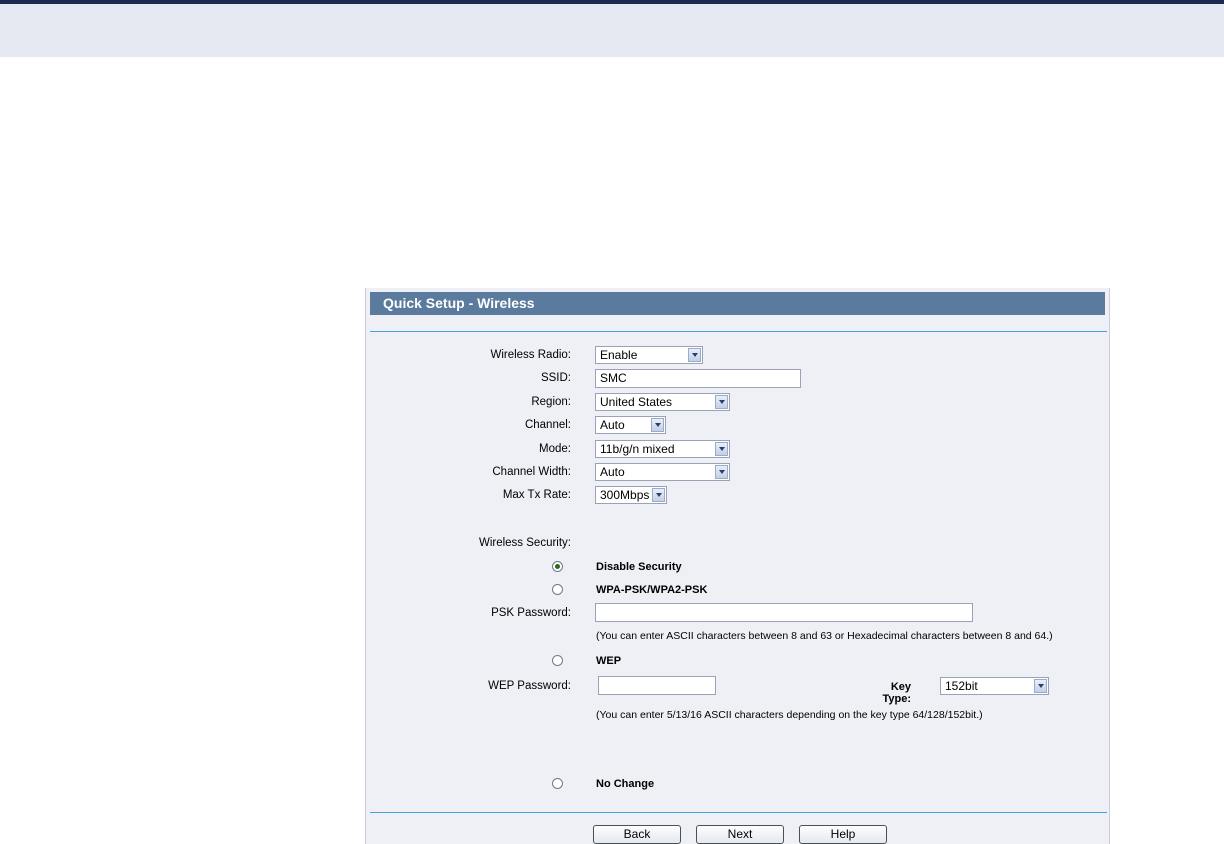  I want to click on max-tx-rate-select: 300Mbps, so click(631, 495).